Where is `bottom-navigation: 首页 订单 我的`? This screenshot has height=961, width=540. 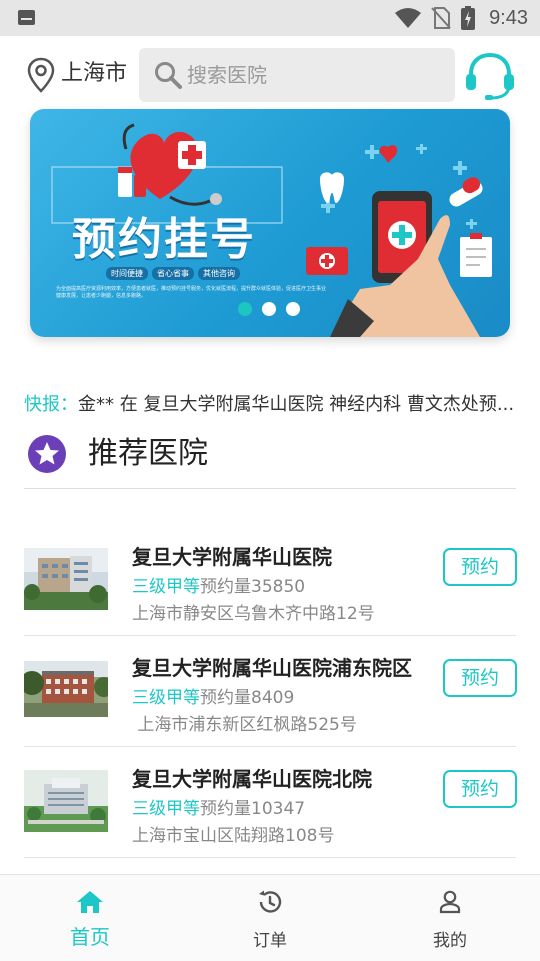
bottom-navigation: 首页 订单 我的 is located at coordinates (270, 917).